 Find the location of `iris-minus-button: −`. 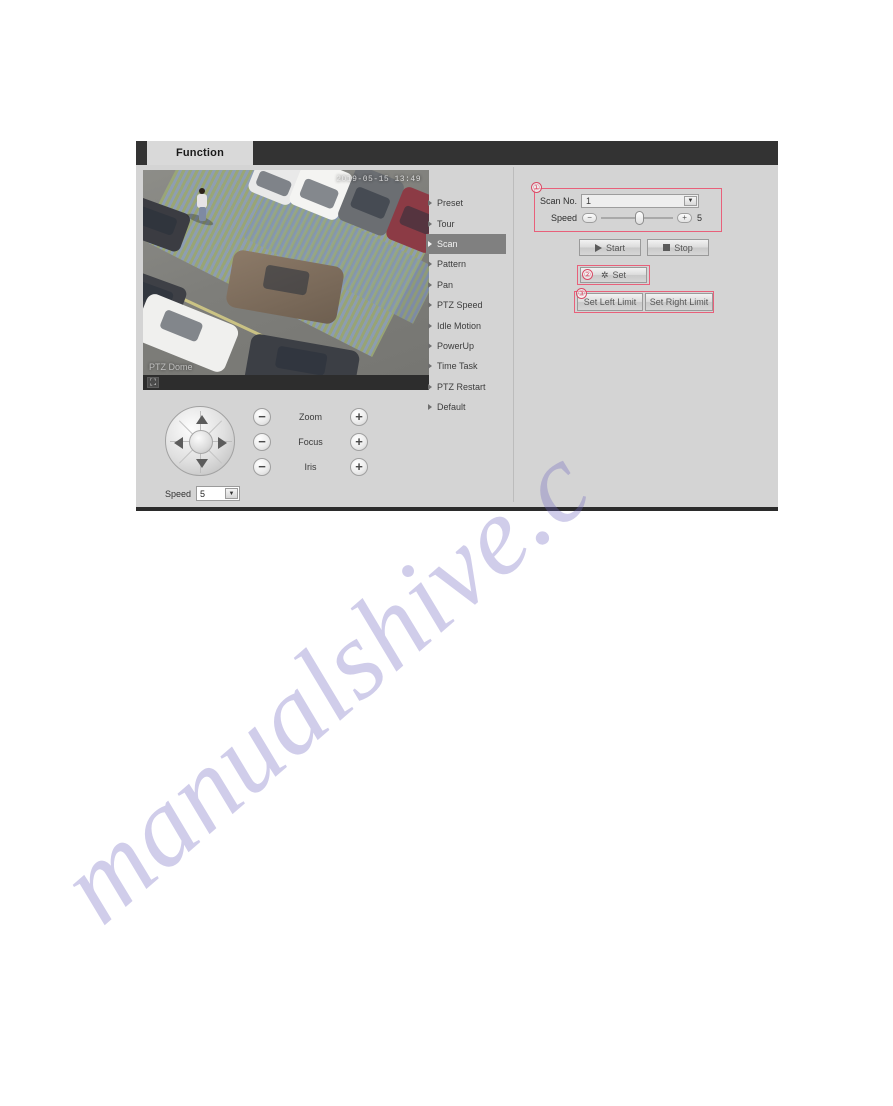

iris-minus-button: − is located at coordinates (262, 466).